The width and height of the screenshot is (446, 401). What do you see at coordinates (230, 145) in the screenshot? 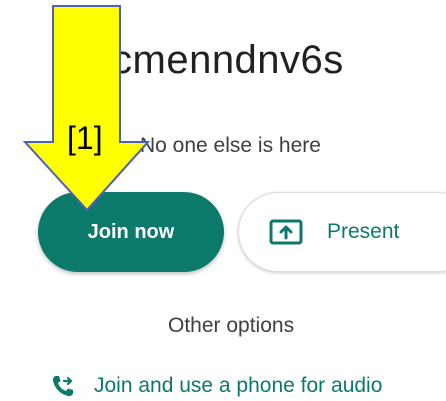
I see `presence-status: No one else is here` at bounding box center [230, 145].